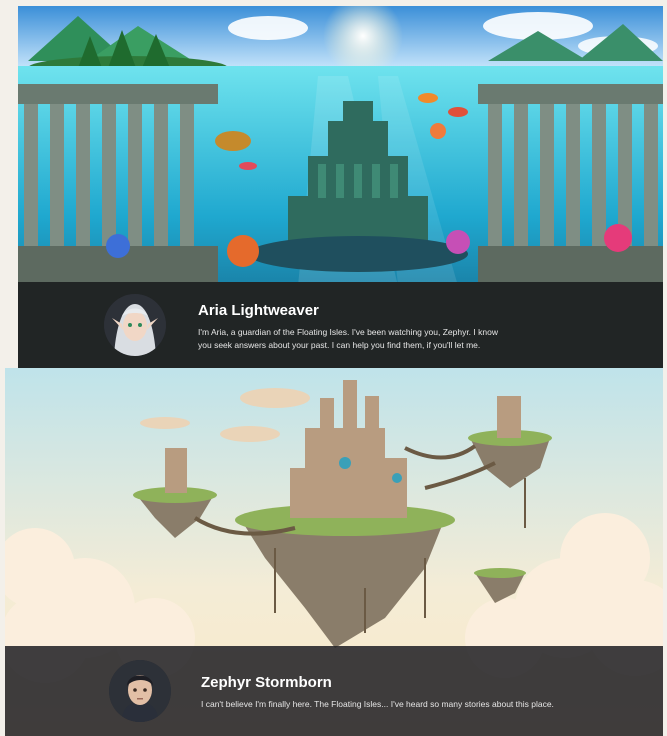  Describe the element at coordinates (258, 310) in the screenshot. I see `speaker-name: Aria Lightweaver` at that location.